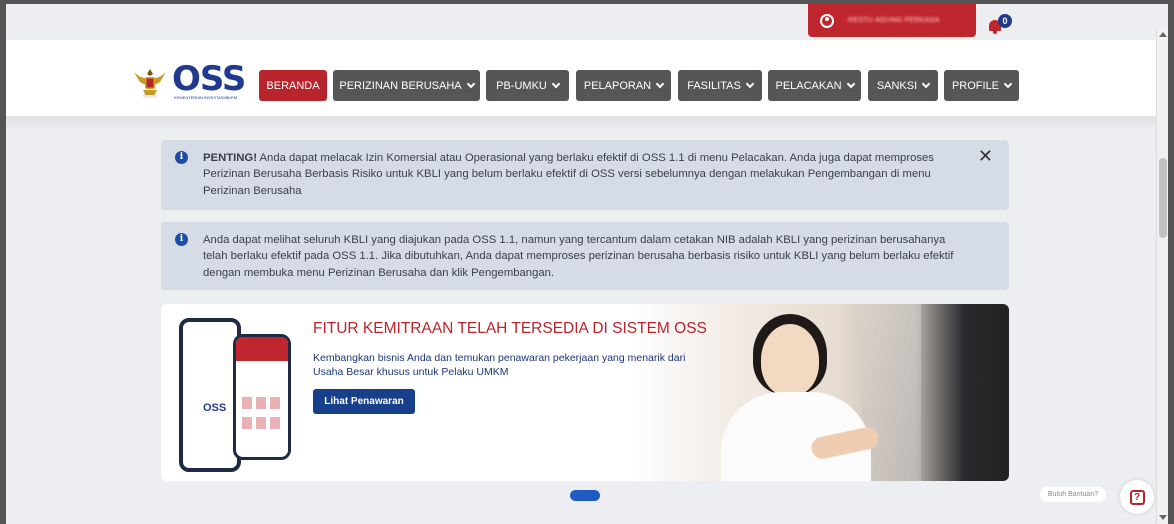 Image resolution: width=1174 pixels, height=524 pixels. What do you see at coordinates (985, 156) in the screenshot?
I see `close-icon: ✕` at bounding box center [985, 156].